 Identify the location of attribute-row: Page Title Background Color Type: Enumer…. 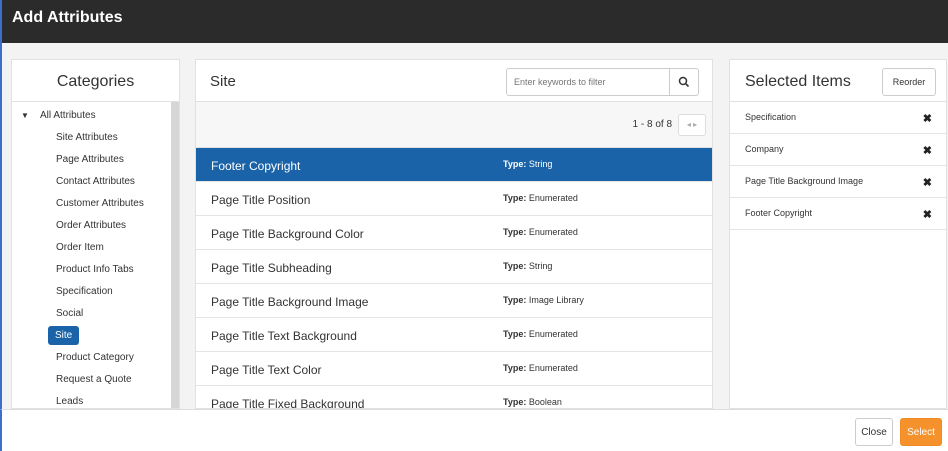
(454, 233).